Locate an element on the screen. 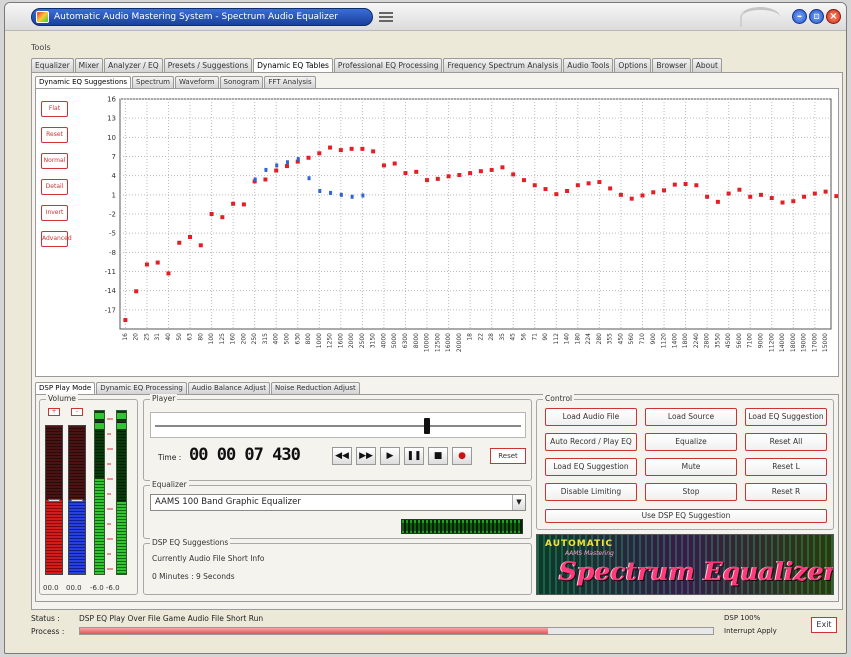  menu-lines-icon is located at coordinates (386, 17).